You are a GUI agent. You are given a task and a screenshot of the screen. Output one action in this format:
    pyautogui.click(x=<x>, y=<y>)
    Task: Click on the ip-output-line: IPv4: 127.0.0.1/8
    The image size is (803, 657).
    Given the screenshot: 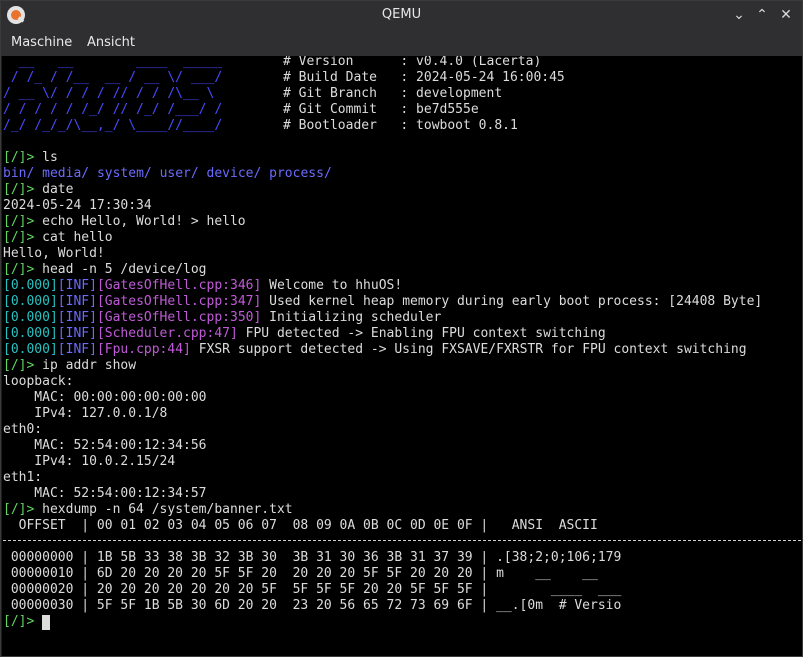 What is the action you would take?
    pyautogui.click(x=85, y=413)
    